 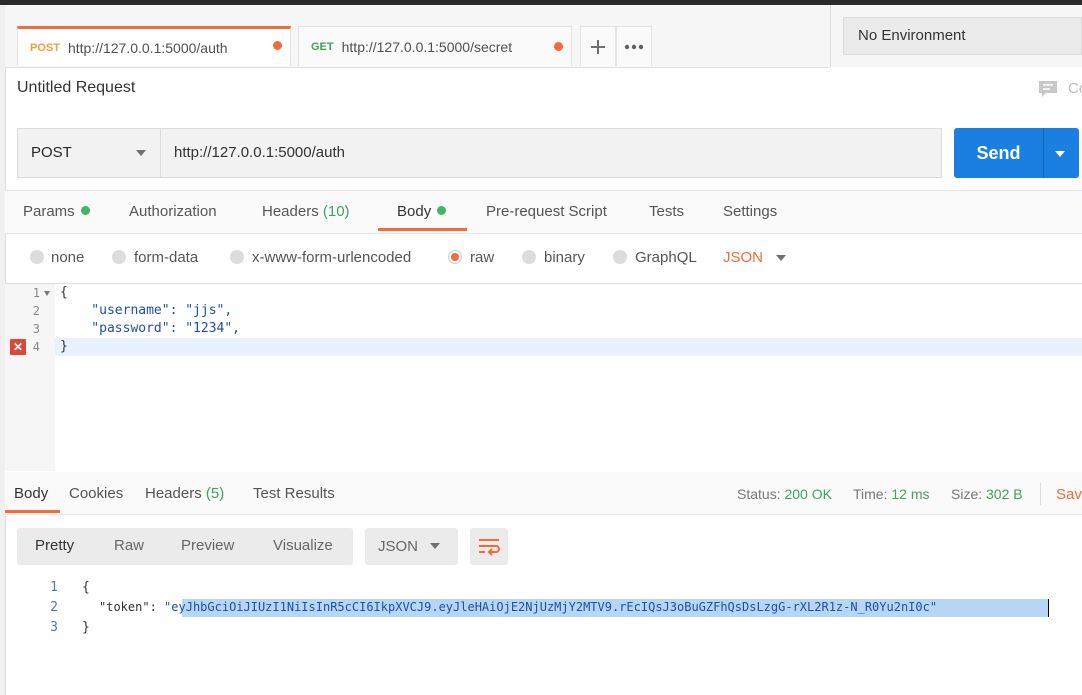 What do you see at coordinates (331, 257) in the screenshot?
I see `radio-urlencoded-label: x-www-form-urlencoded` at bounding box center [331, 257].